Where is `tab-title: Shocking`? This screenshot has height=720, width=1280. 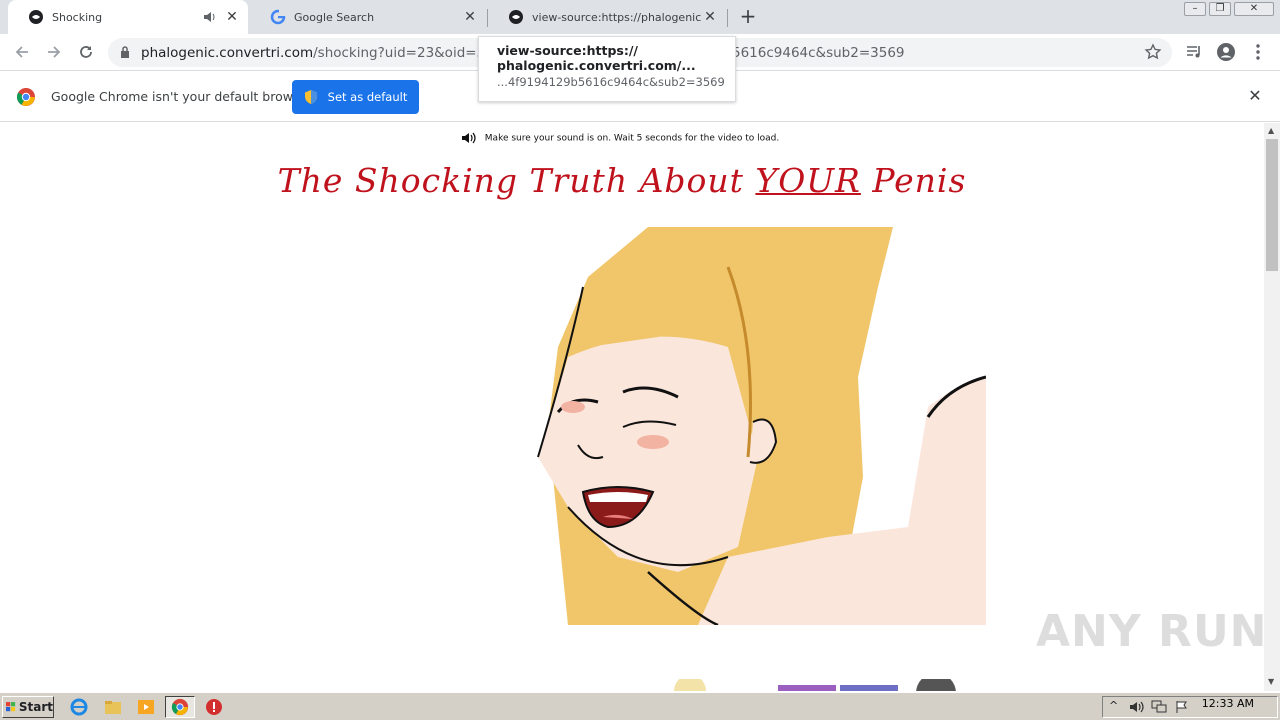
tab-title: Shocking is located at coordinates (77, 17).